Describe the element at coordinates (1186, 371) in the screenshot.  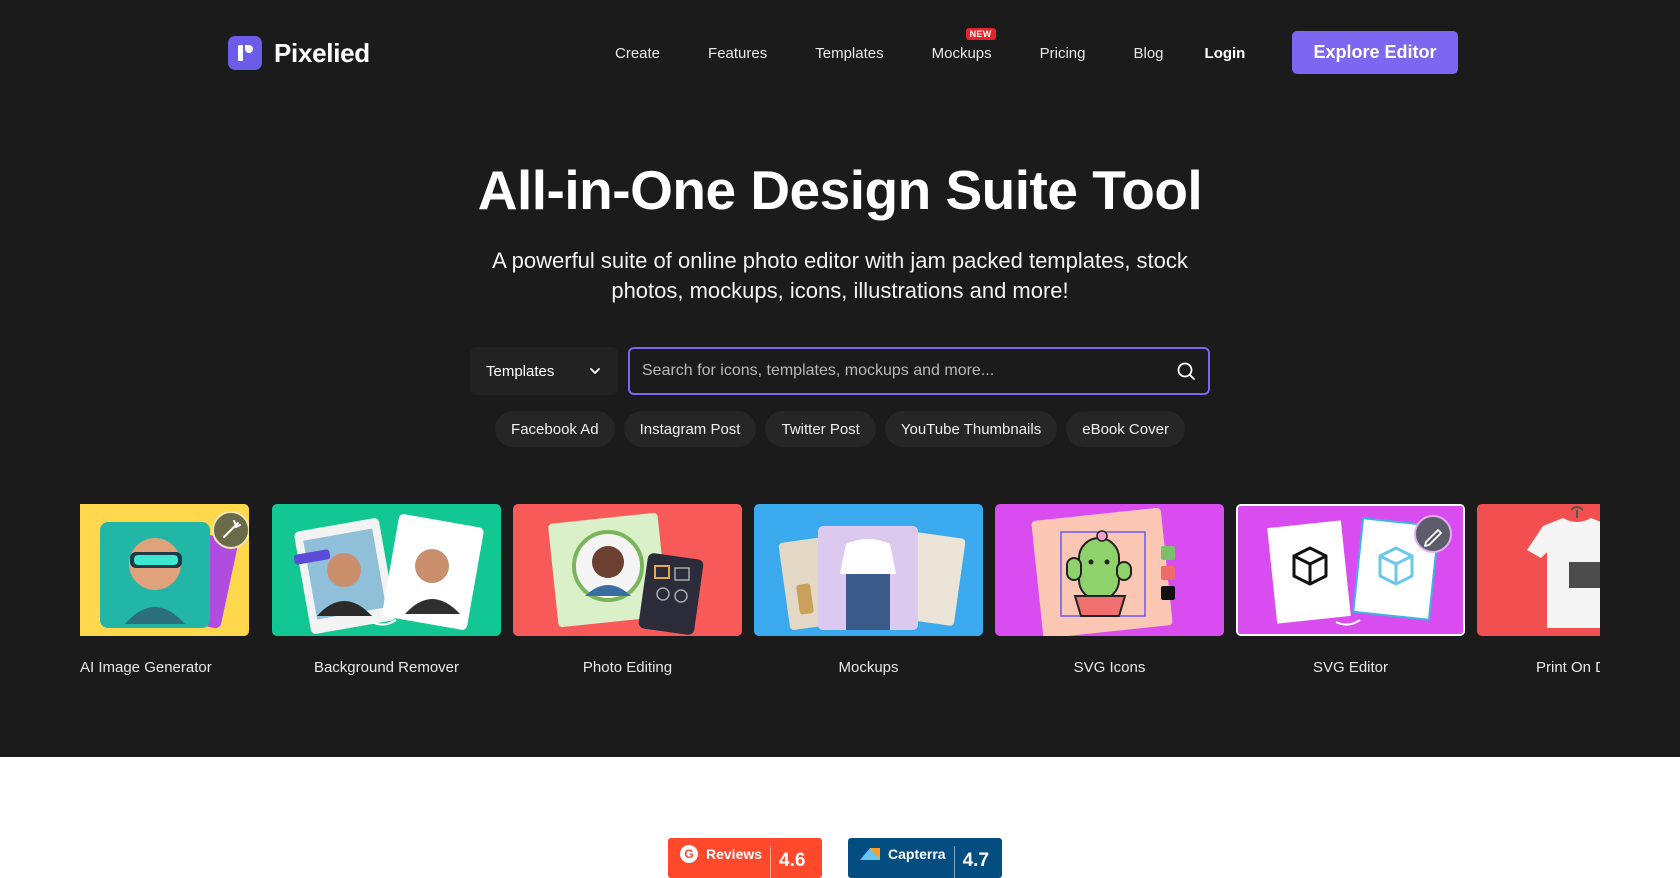
I see `search-icon` at that location.